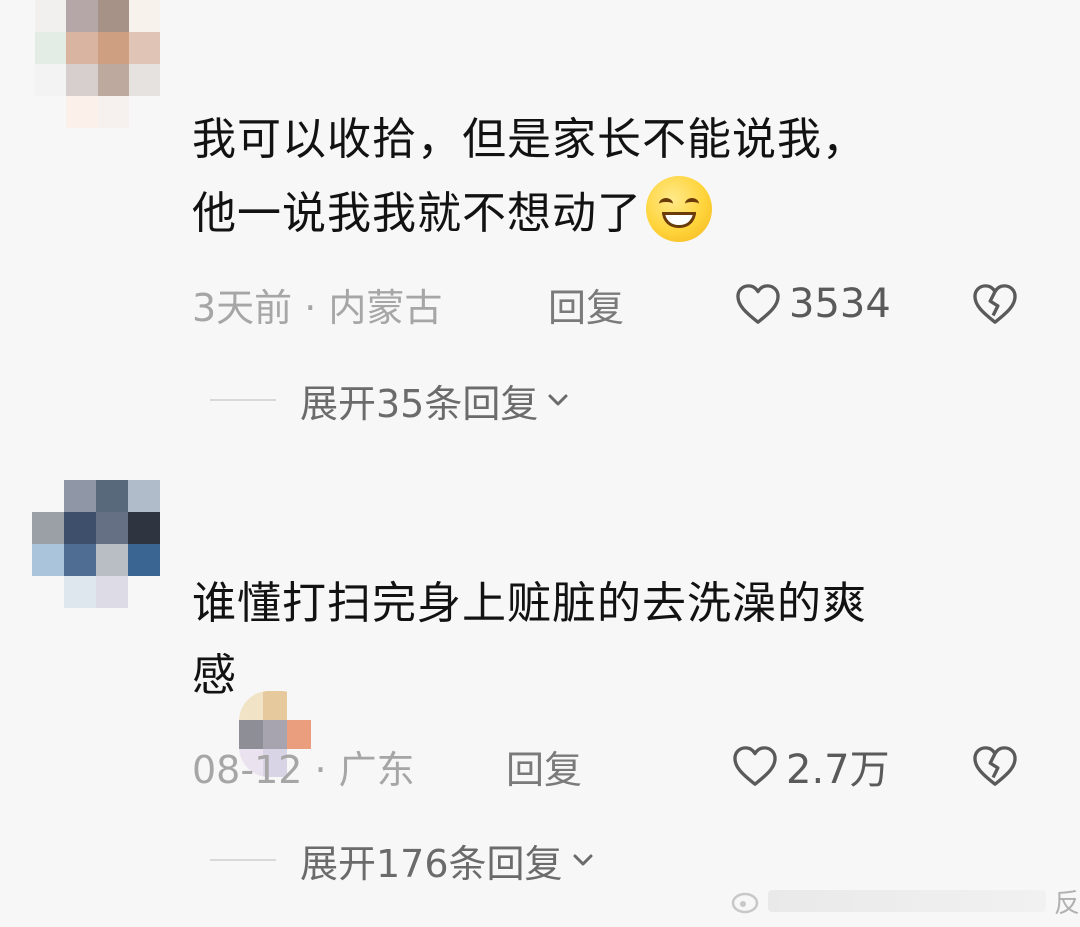 This screenshot has height=927, width=1080. I want to click on comment-text-line: 感, so click(214, 675).